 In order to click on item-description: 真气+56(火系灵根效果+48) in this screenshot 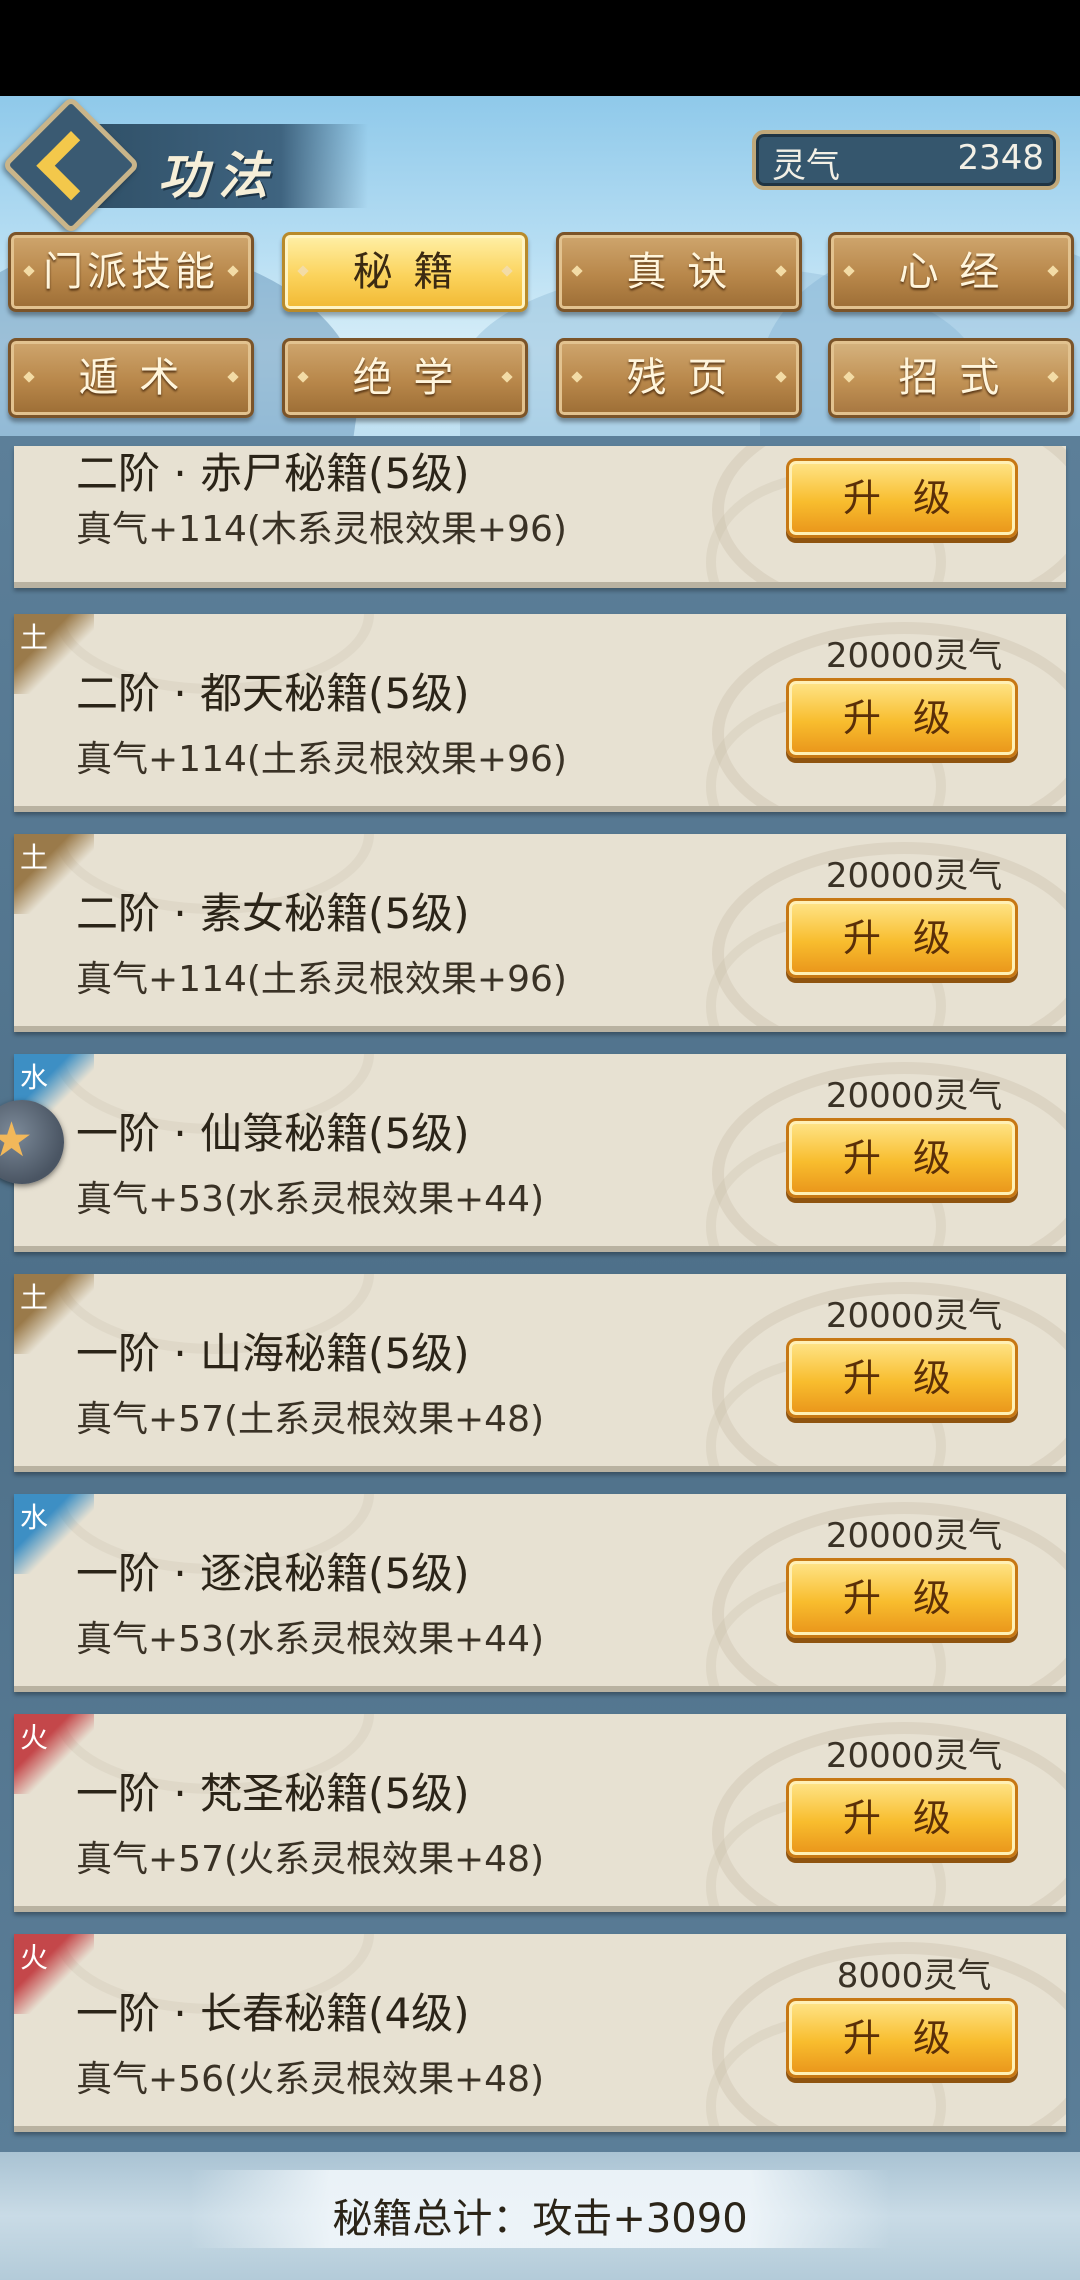, I will do `click(310, 2079)`.